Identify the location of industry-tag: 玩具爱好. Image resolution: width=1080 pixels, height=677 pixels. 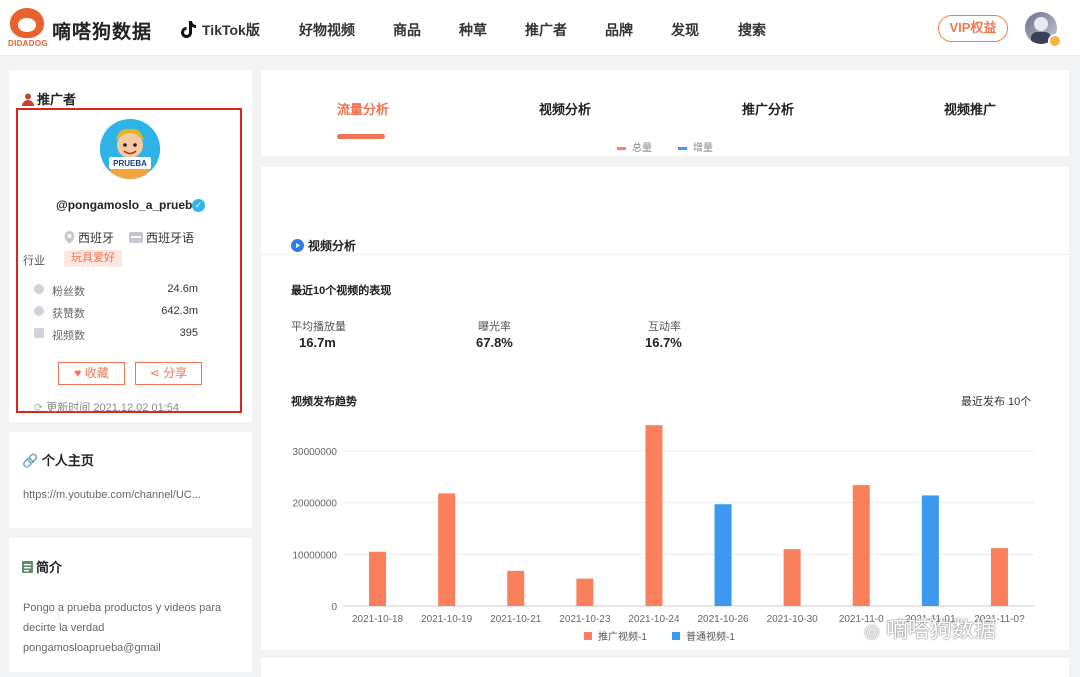
(93, 258).